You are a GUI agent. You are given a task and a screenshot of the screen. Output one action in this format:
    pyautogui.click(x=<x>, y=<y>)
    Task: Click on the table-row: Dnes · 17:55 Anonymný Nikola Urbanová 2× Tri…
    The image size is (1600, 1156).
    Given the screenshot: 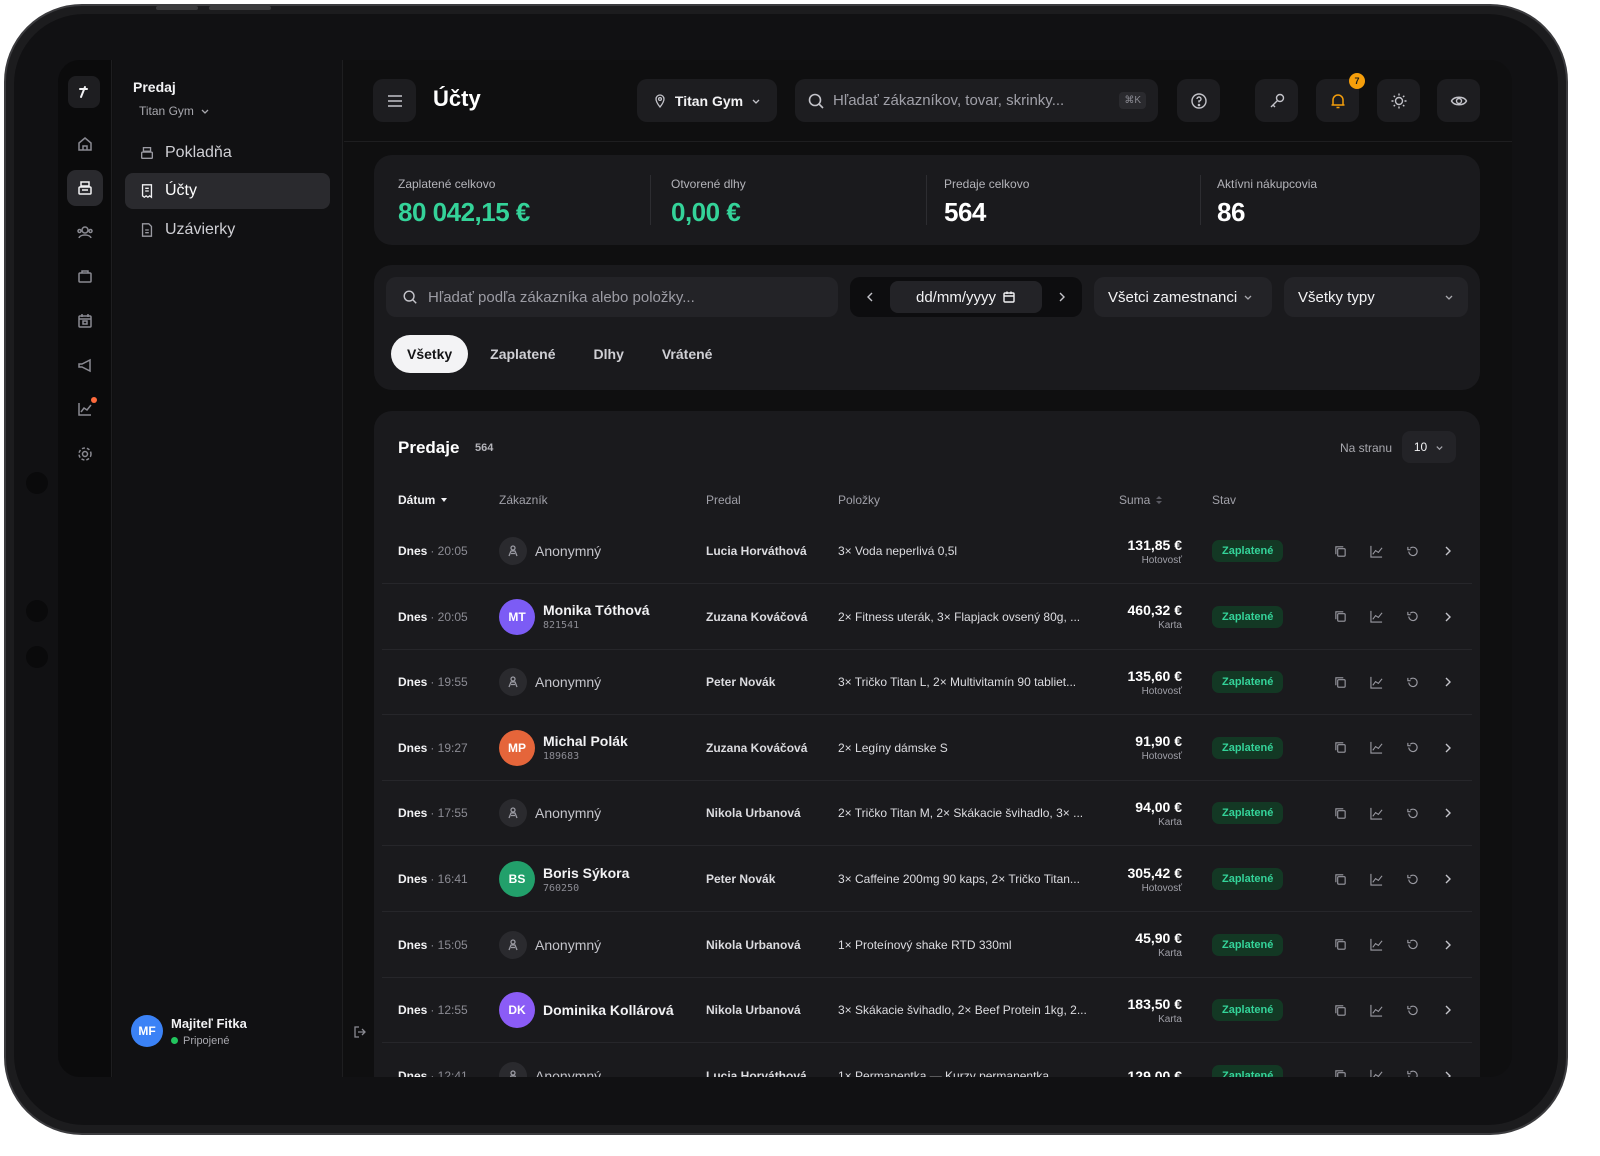 What is the action you would take?
    pyautogui.click(x=927, y=814)
    